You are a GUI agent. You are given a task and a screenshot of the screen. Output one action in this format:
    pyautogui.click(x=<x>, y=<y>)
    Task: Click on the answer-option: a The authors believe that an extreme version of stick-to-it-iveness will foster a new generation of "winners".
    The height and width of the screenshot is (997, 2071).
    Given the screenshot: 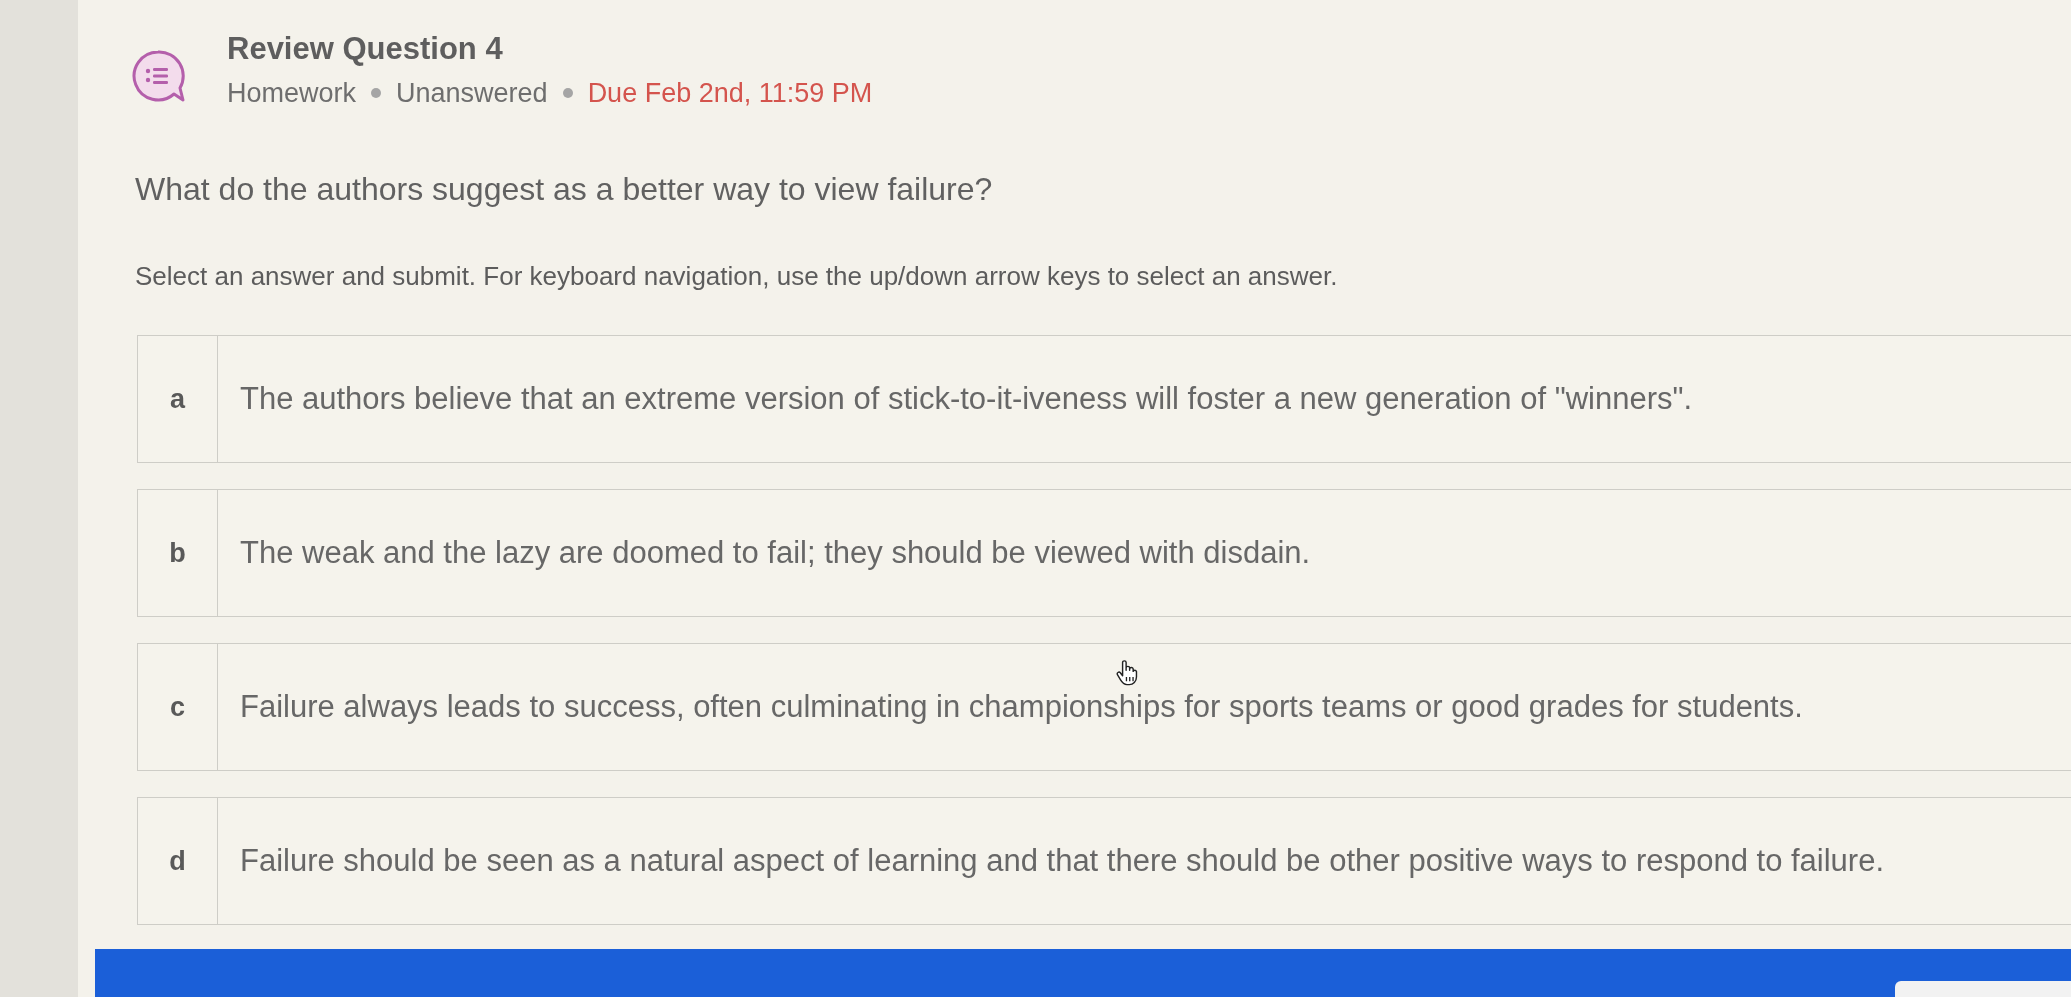 What is the action you would take?
    pyautogui.click(x=1104, y=399)
    